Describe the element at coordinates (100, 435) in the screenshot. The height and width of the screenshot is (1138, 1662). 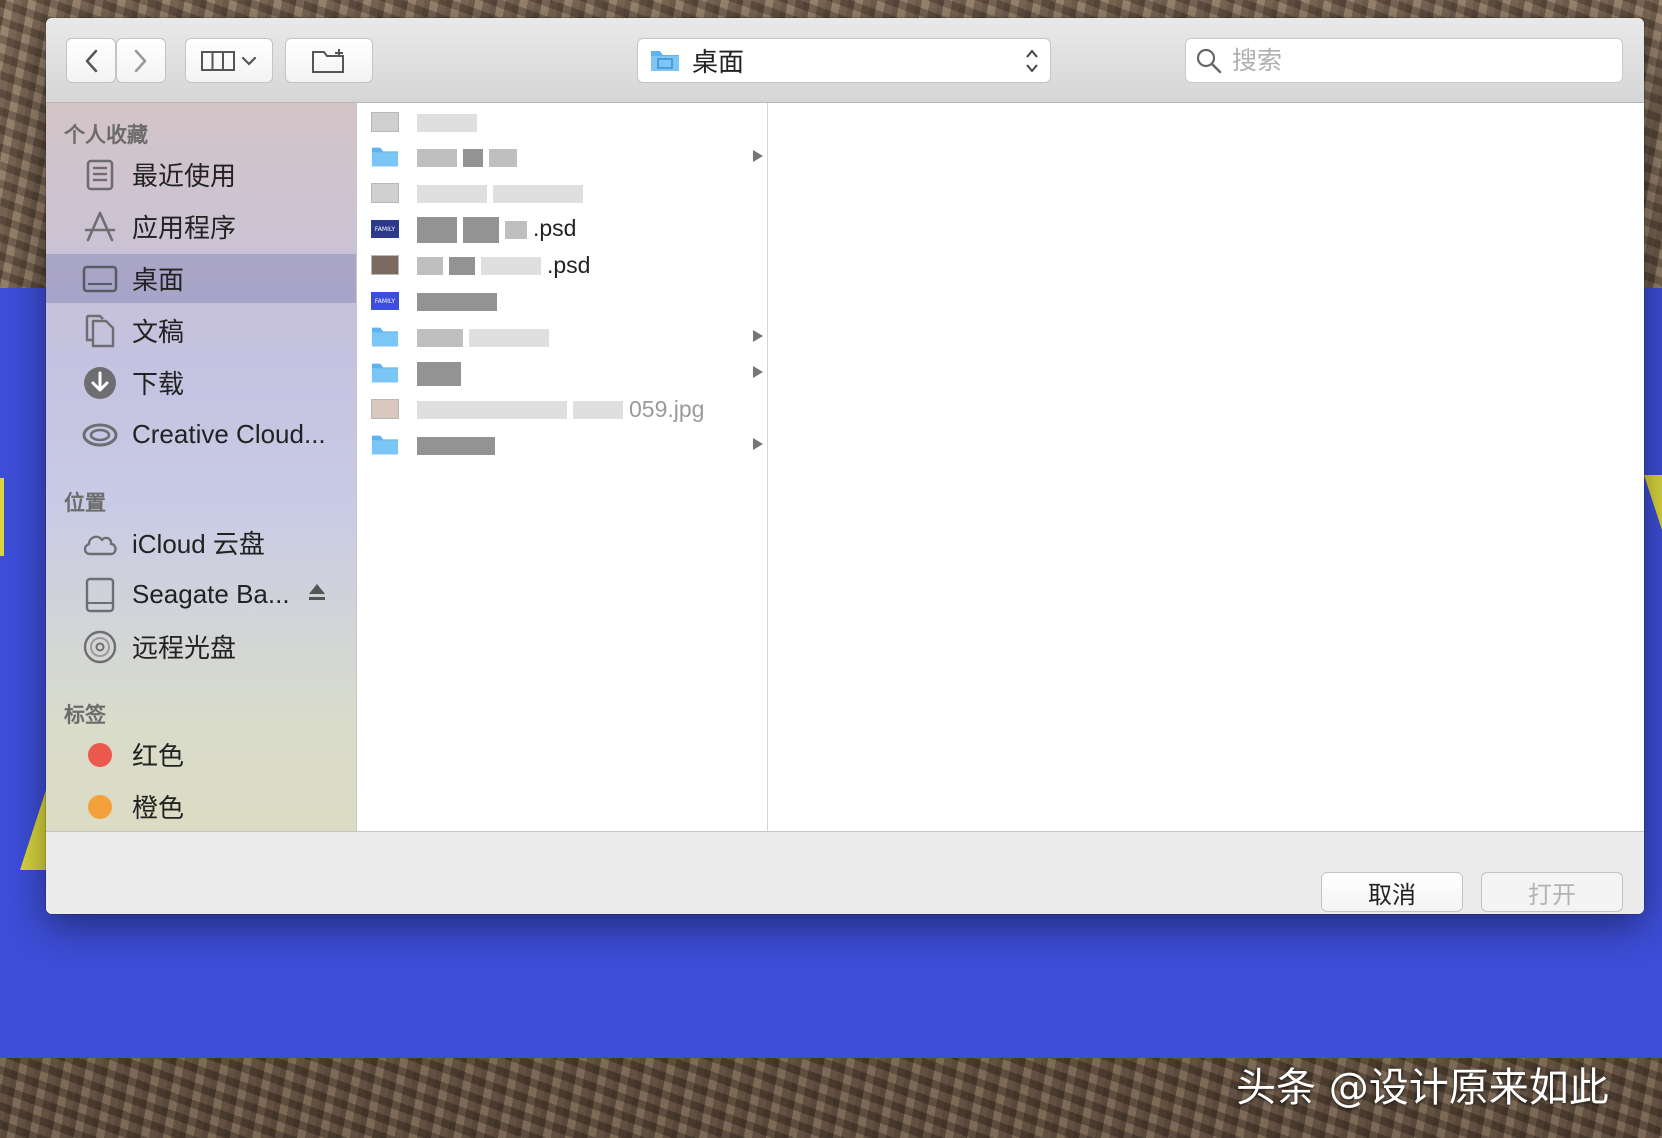
I see `creative-cloud-icon` at that location.